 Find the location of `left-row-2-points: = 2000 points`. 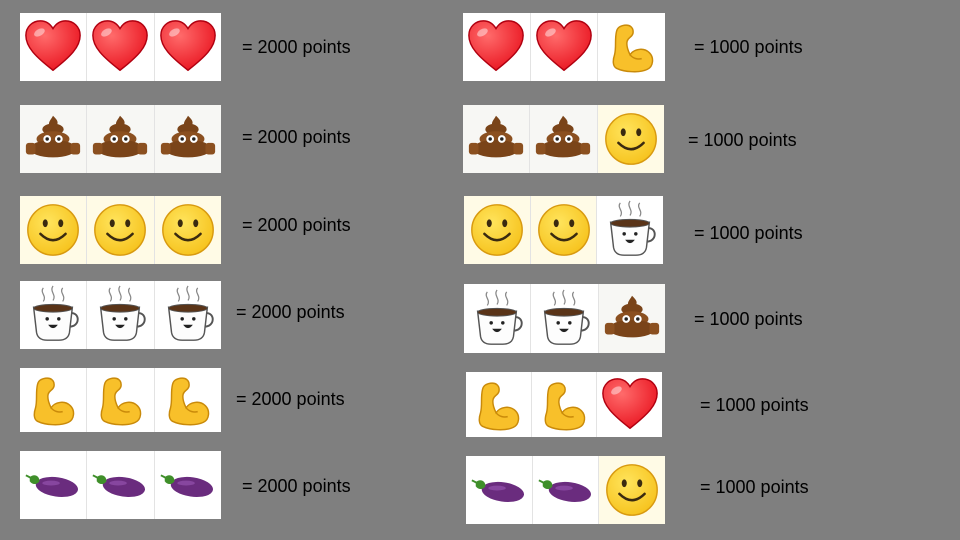

left-row-2-points: = 2000 points is located at coordinates (296, 137).